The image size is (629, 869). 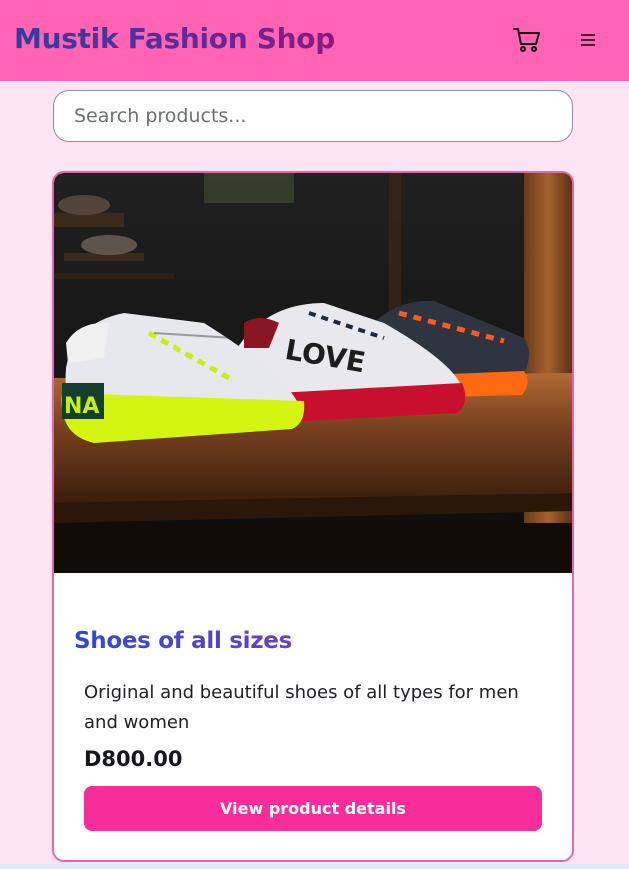 I want to click on product-title: Shoes of all sizes, so click(x=183, y=641).